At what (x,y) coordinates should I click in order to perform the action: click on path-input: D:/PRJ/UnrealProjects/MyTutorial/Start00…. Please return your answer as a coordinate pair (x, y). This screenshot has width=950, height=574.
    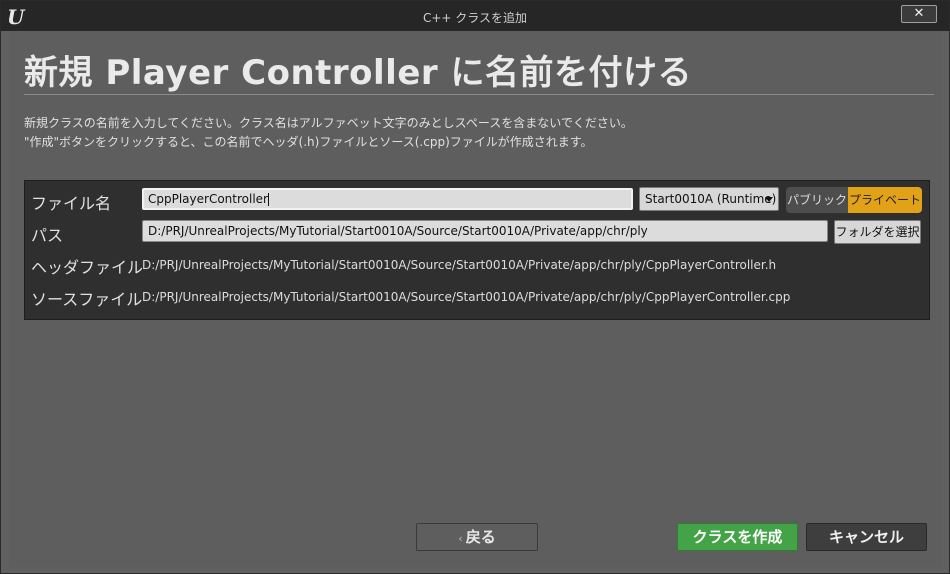
    Looking at the image, I should click on (485, 231).